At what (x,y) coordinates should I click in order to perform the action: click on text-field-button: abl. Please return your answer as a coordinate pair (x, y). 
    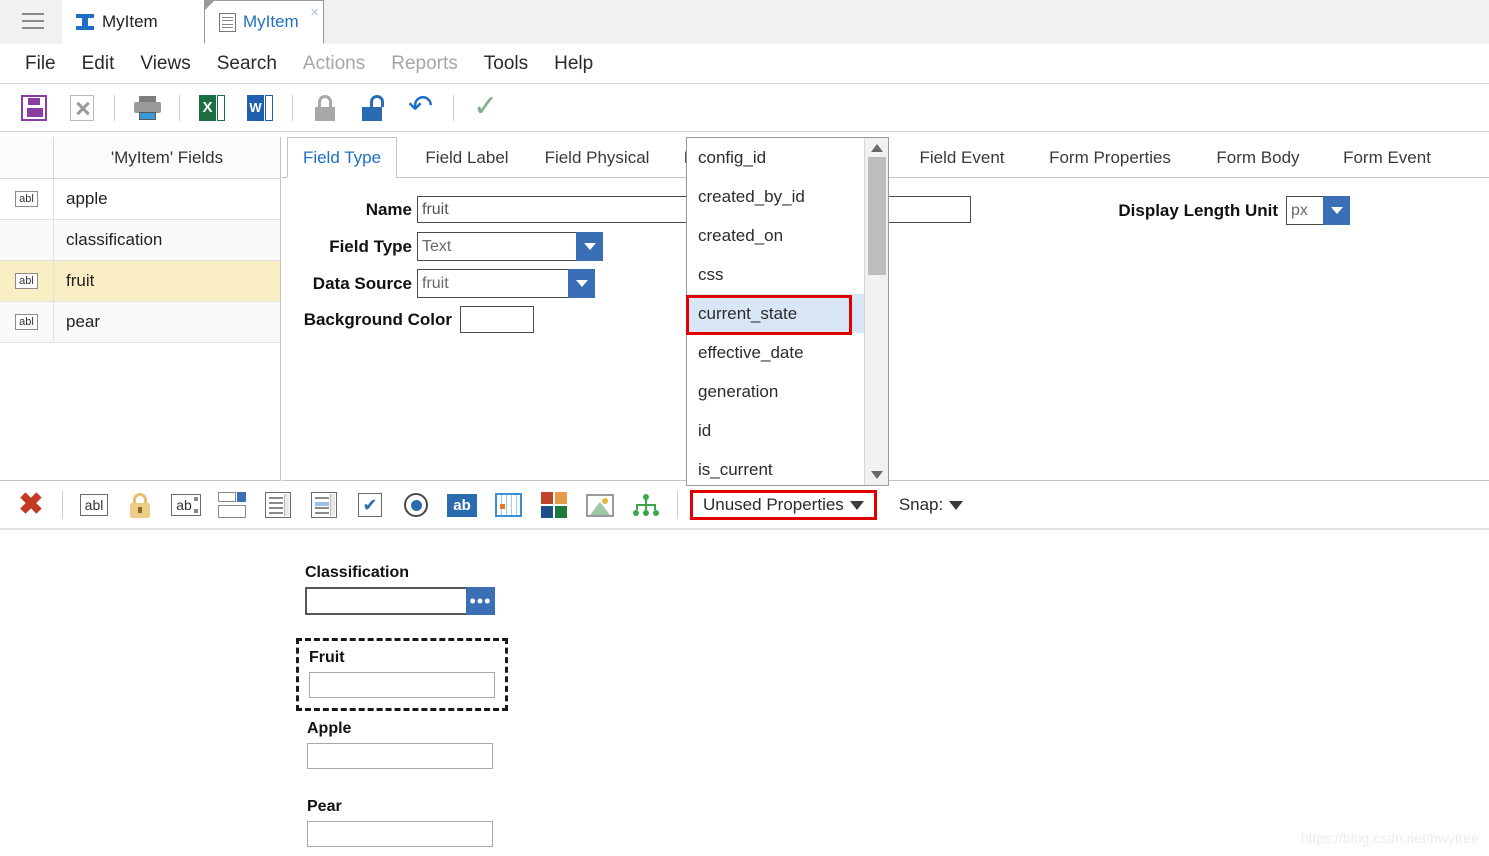
    Looking at the image, I should click on (94, 505).